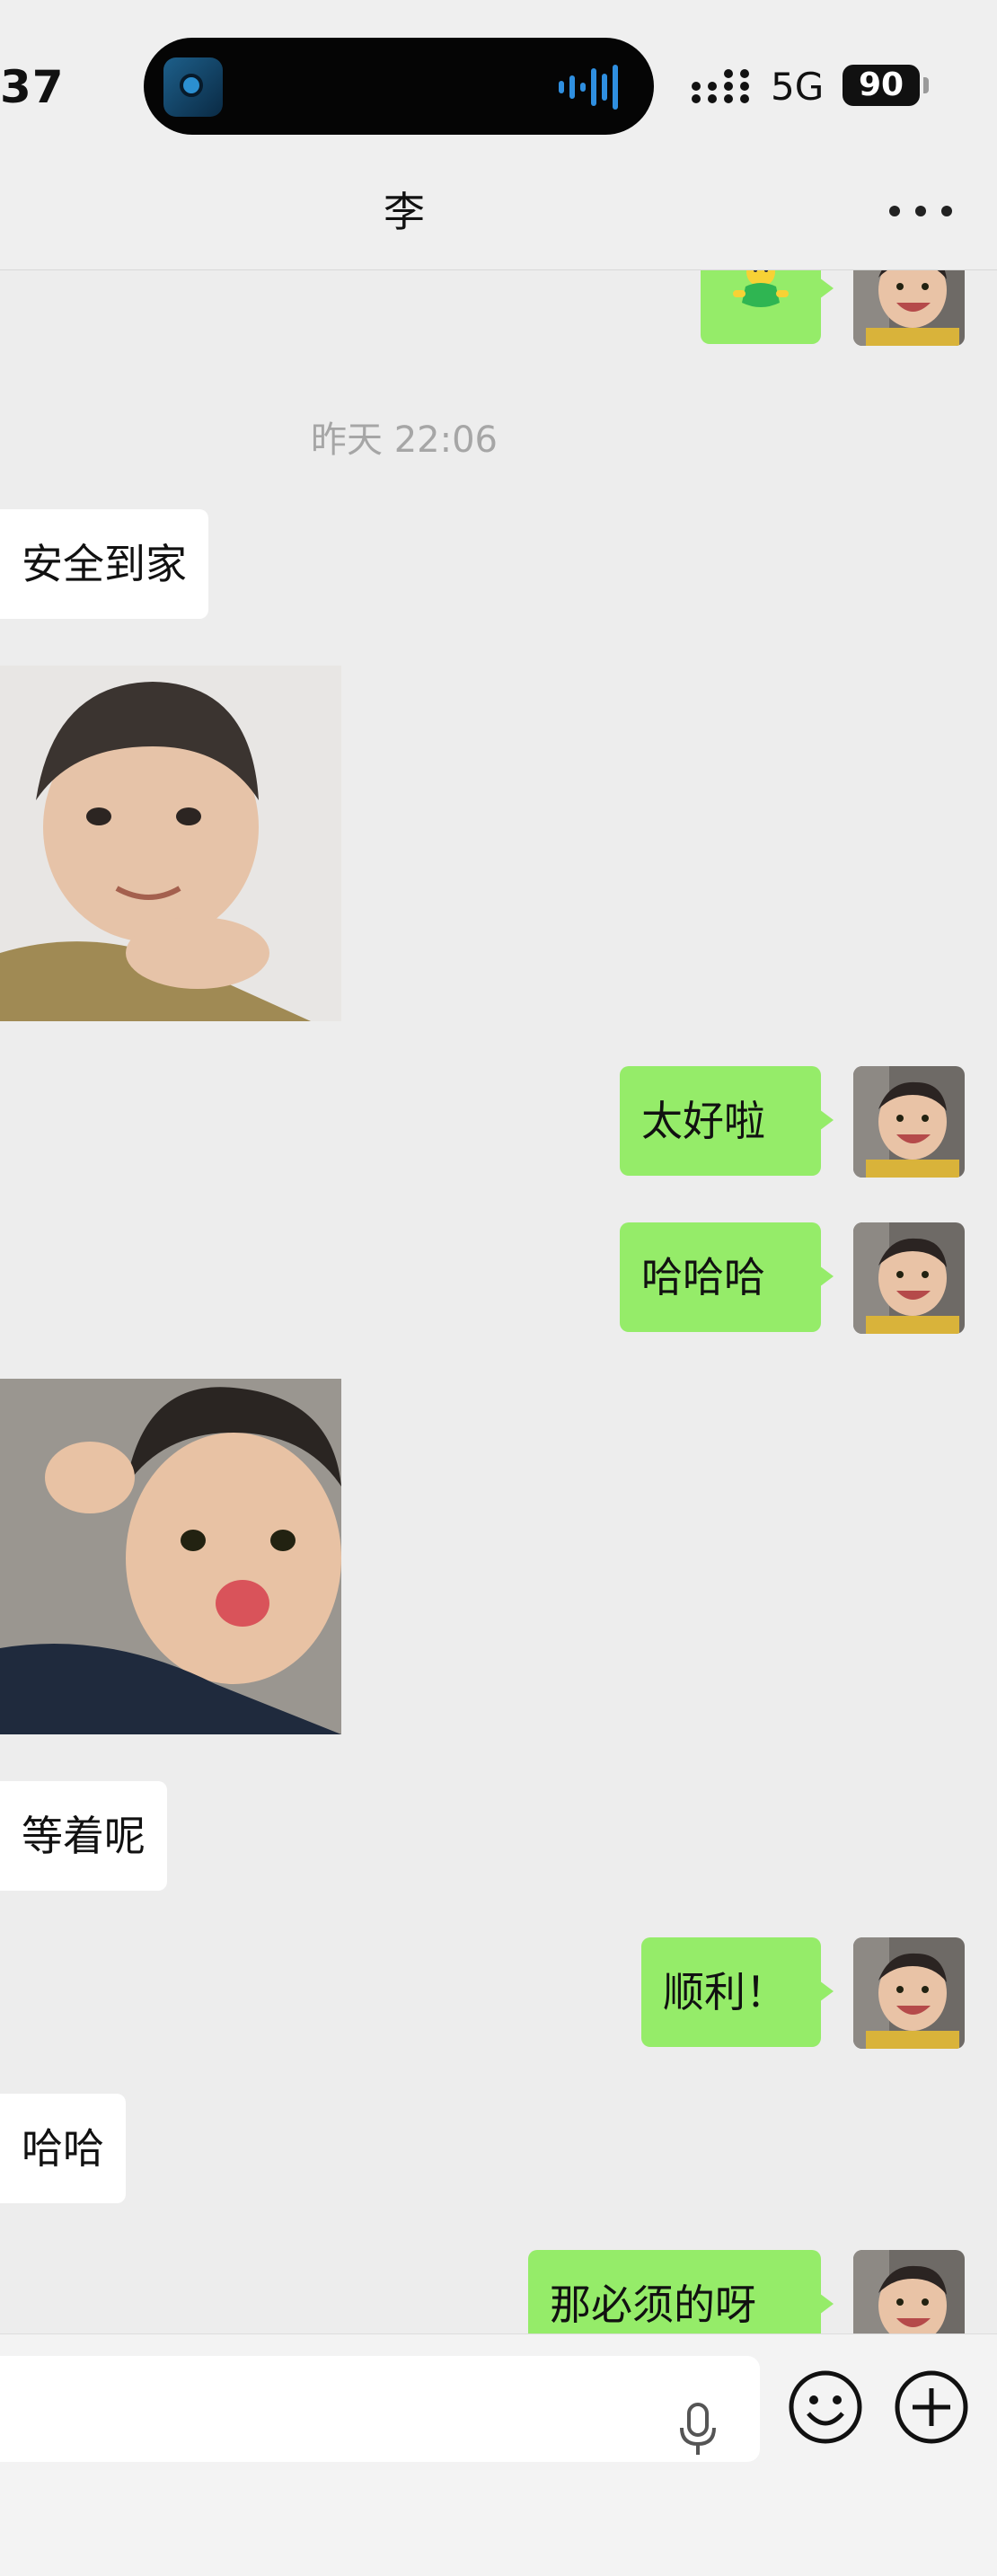  I want to click on chat-title: 李, so click(404, 209).